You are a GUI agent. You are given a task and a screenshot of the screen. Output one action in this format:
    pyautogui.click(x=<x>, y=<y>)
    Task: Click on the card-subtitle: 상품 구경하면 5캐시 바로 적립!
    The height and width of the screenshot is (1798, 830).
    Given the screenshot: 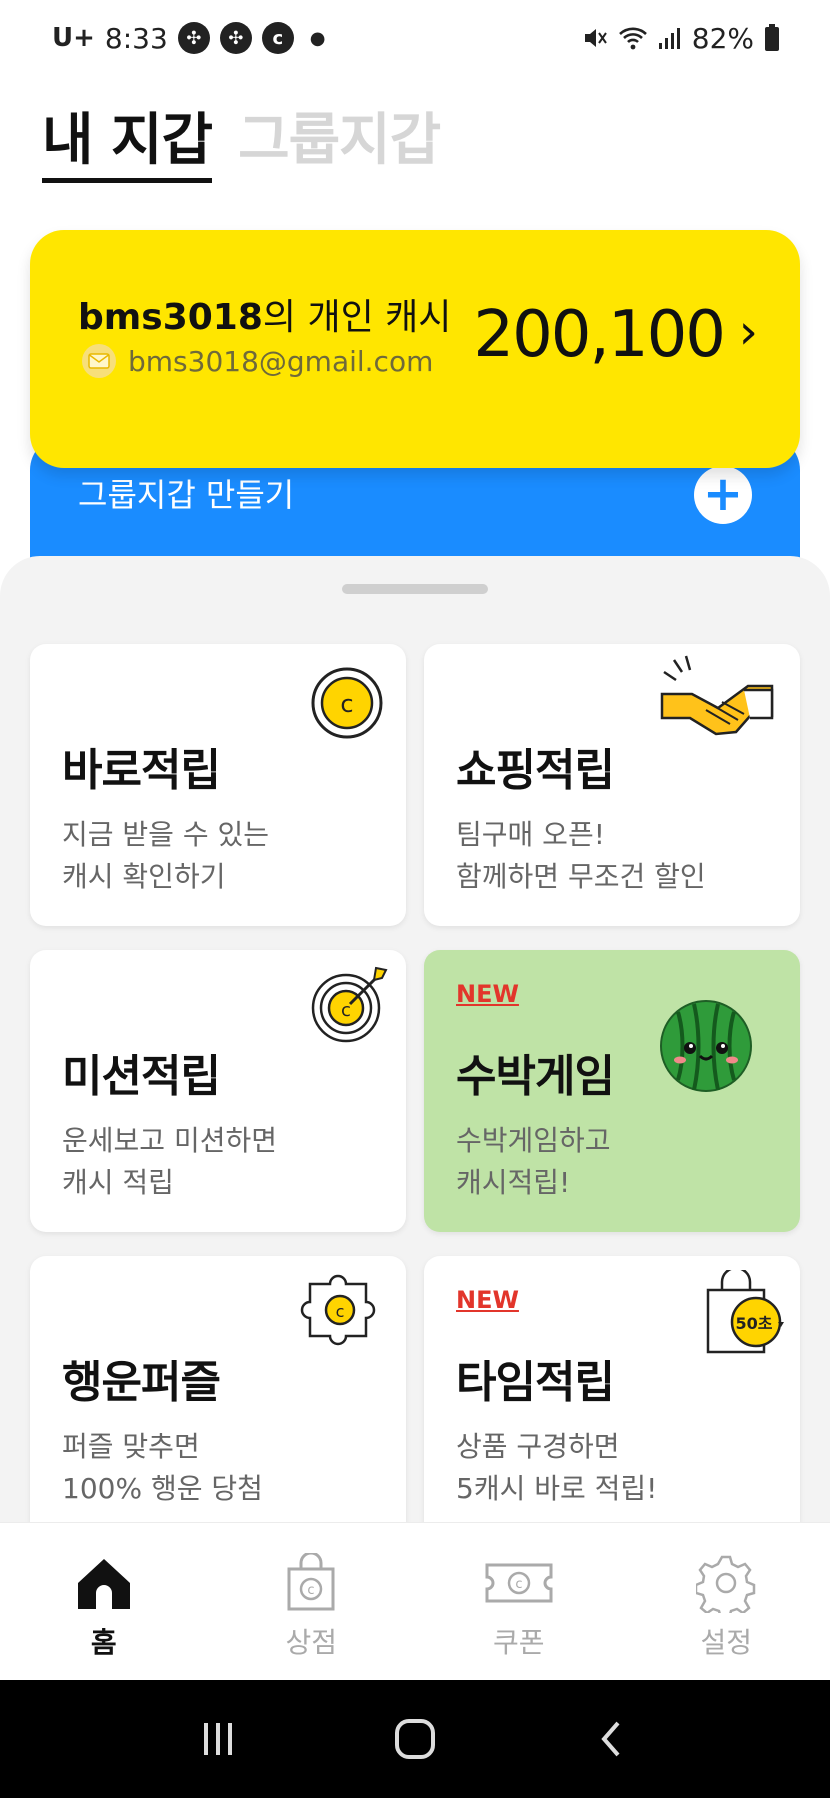 What is the action you would take?
    pyautogui.click(x=557, y=1467)
    